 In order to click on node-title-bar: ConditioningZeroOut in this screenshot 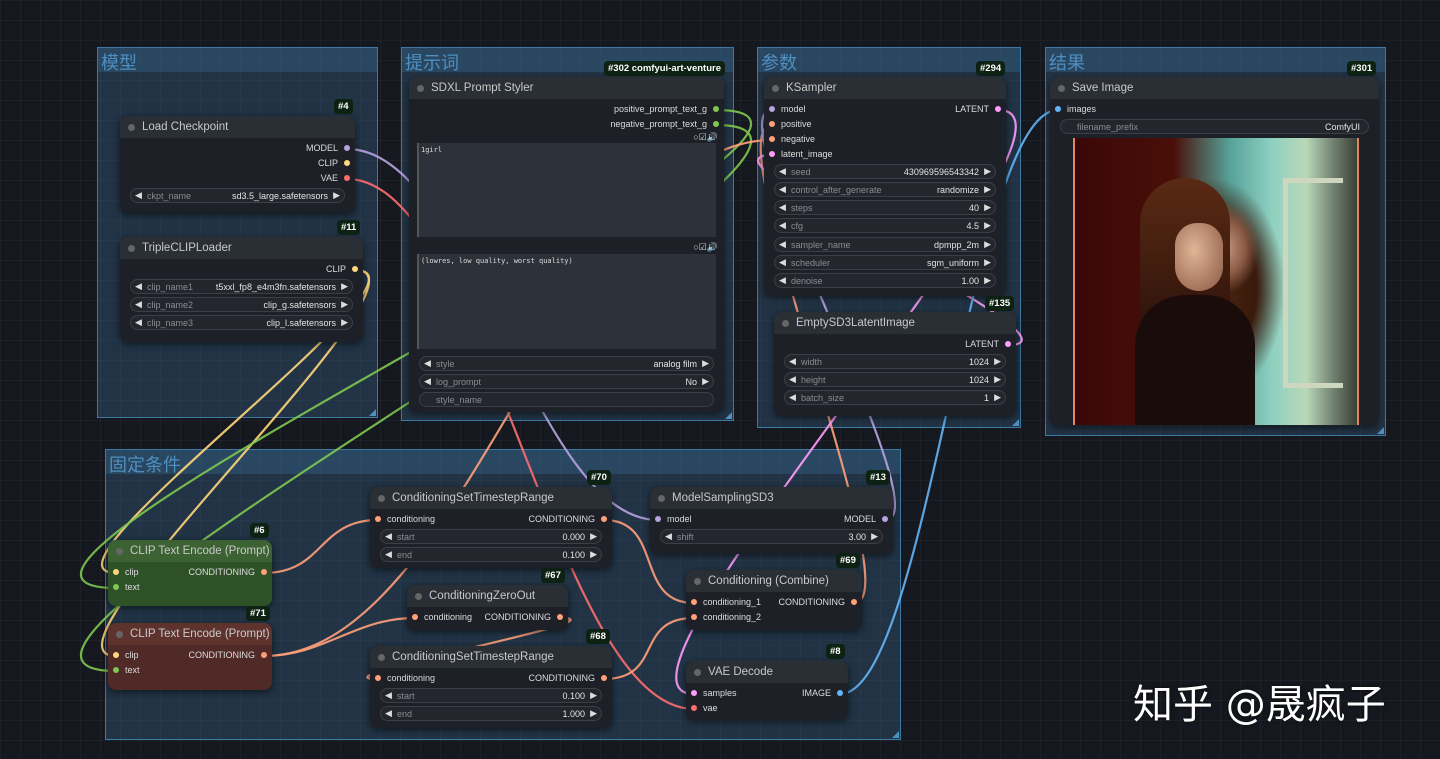, I will do `click(487, 596)`.